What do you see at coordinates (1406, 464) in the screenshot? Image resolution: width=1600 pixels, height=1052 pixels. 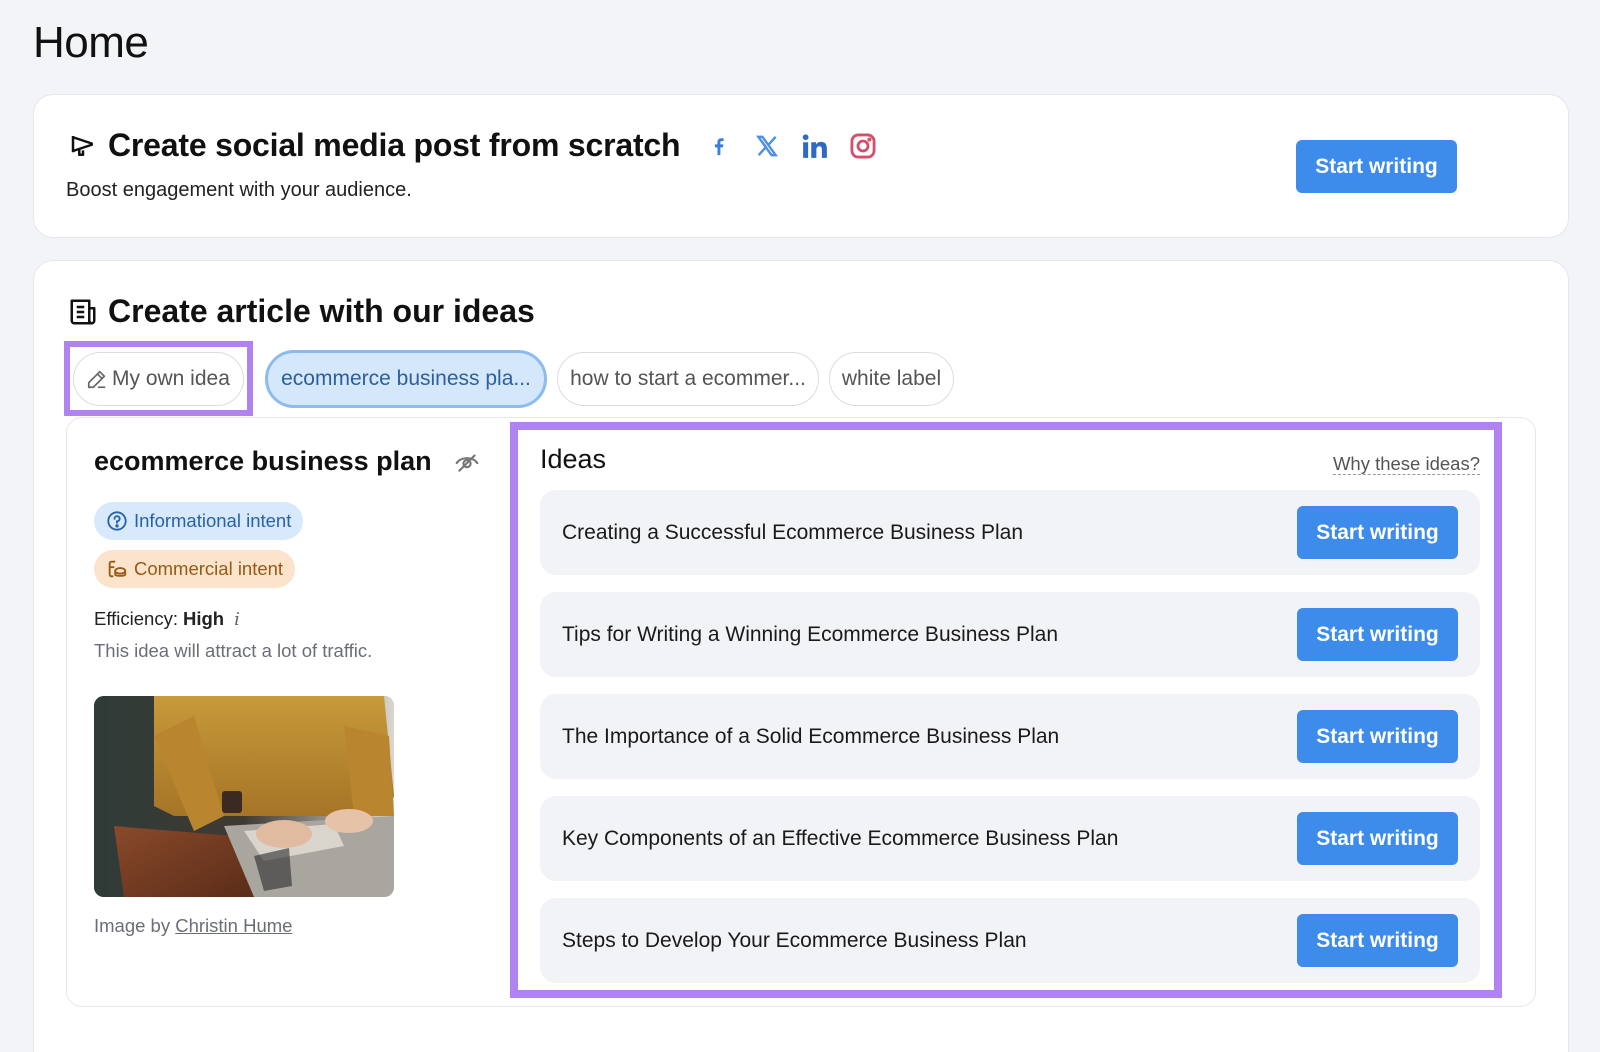 I see `why-these-ideas-link: Why these ideas?` at bounding box center [1406, 464].